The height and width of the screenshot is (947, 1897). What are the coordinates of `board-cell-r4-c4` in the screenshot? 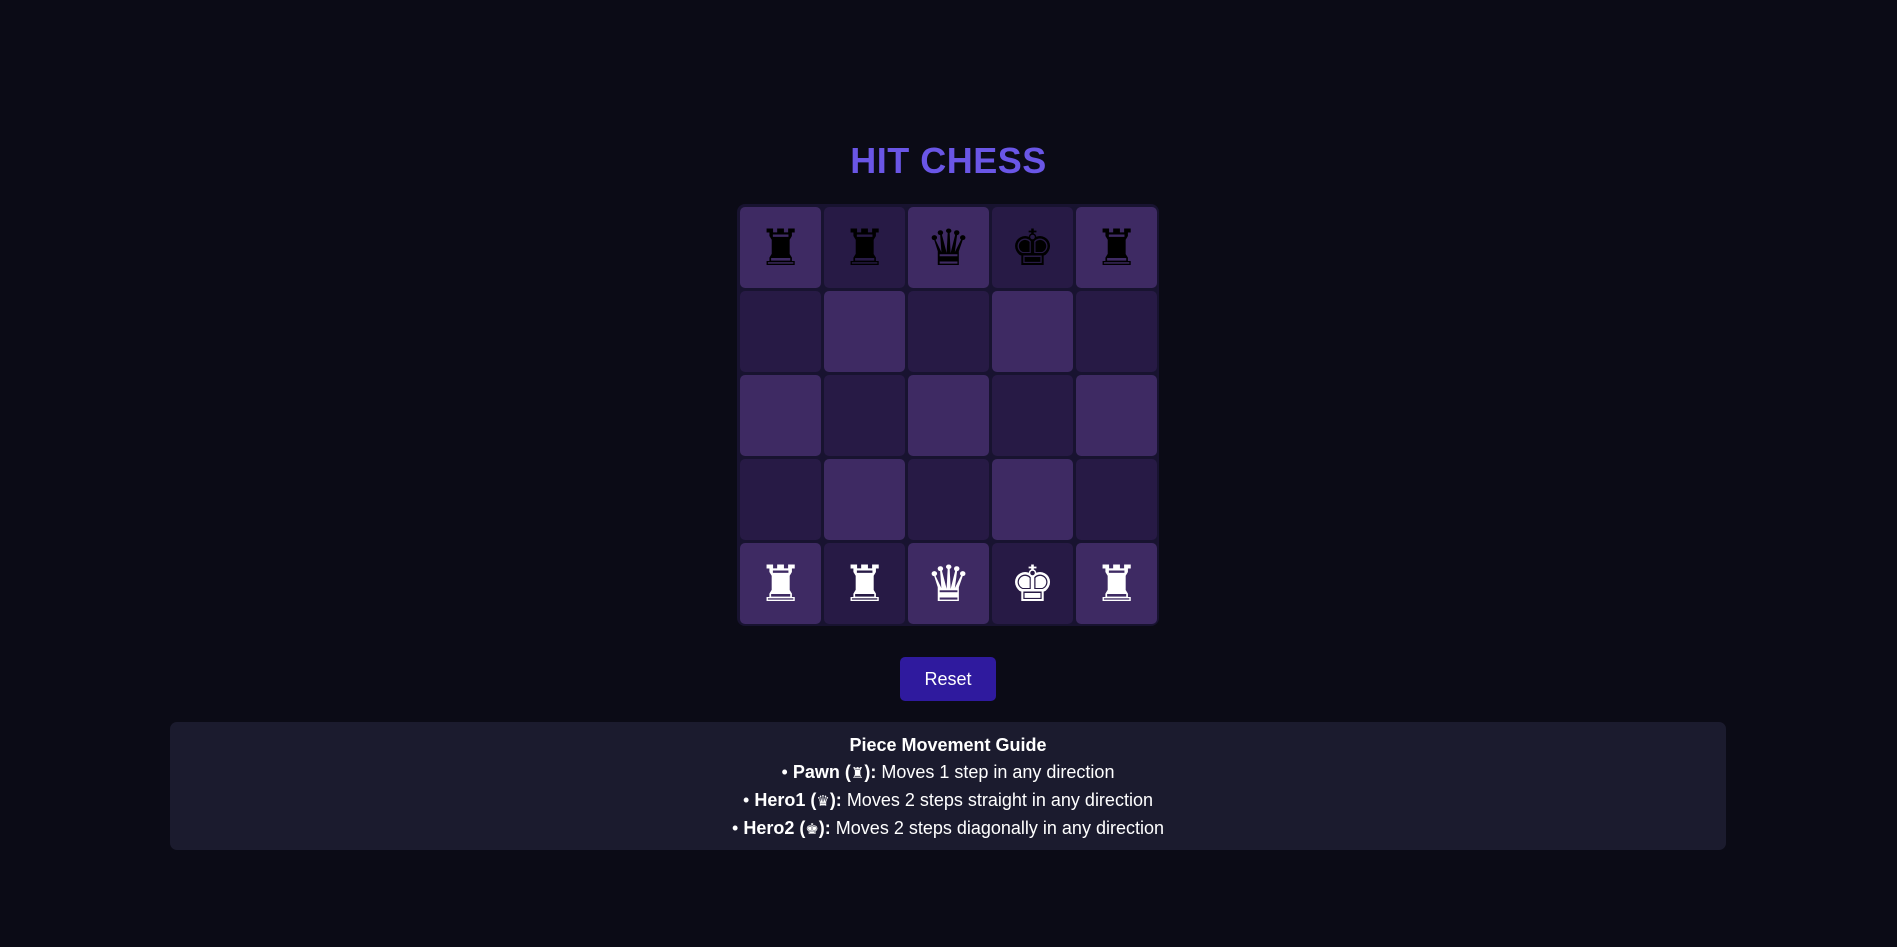 It's located at (1032, 499).